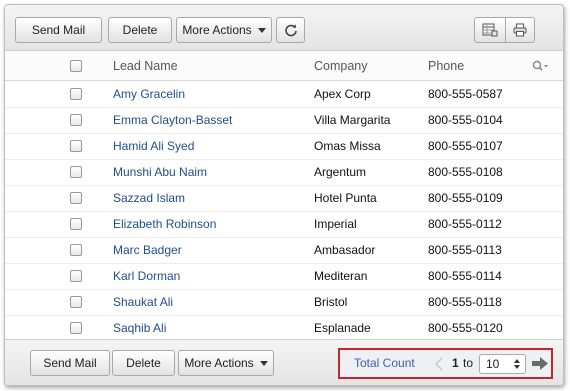 Image resolution: width=570 pixels, height=391 pixels. Describe the element at coordinates (58, 30) in the screenshot. I see `send-mail-button: Send Mail` at that location.